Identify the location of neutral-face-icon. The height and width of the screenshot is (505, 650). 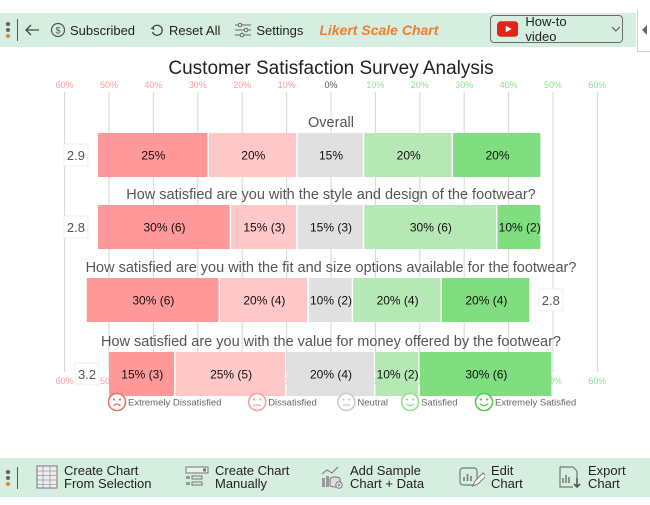
(346, 402).